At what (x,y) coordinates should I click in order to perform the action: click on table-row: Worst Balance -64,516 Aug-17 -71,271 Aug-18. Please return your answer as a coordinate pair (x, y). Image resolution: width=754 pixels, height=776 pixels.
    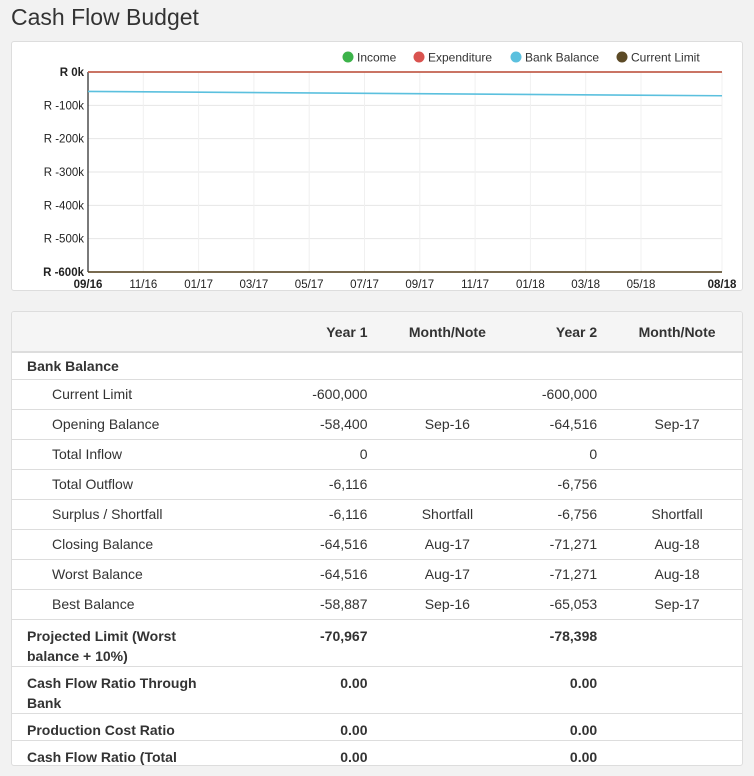
    Looking at the image, I should click on (377, 573).